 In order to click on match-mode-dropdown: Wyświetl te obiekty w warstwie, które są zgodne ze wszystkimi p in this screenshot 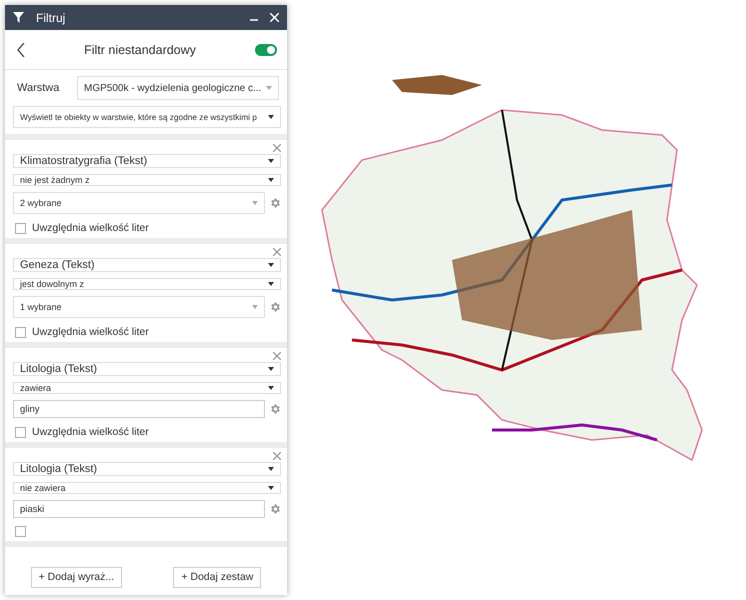, I will do `click(147, 117)`.